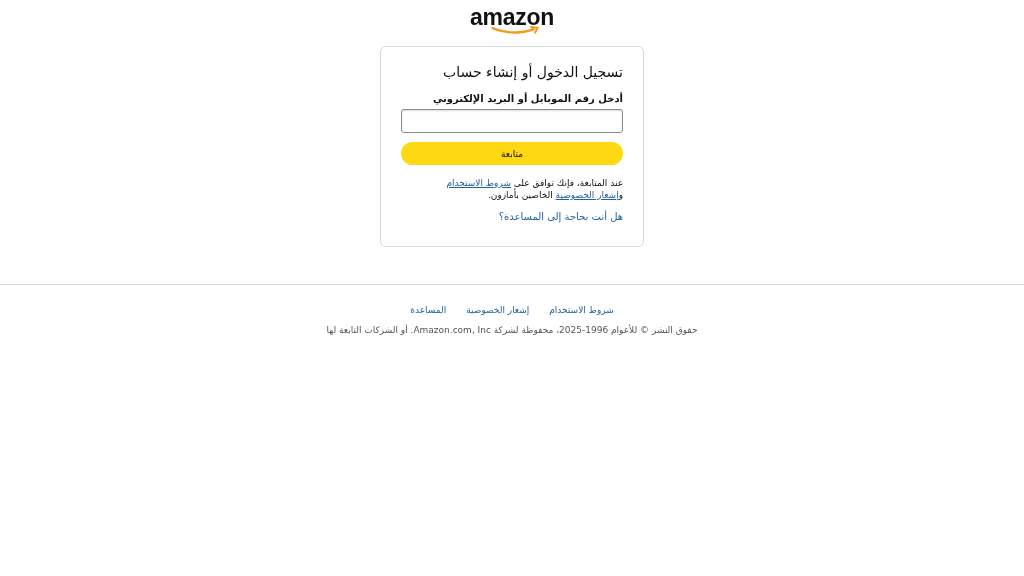 The image size is (1024, 576). What do you see at coordinates (560, 216) in the screenshot?
I see `help-link: هل أنت بحاجة إلى المساعدة؟` at bounding box center [560, 216].